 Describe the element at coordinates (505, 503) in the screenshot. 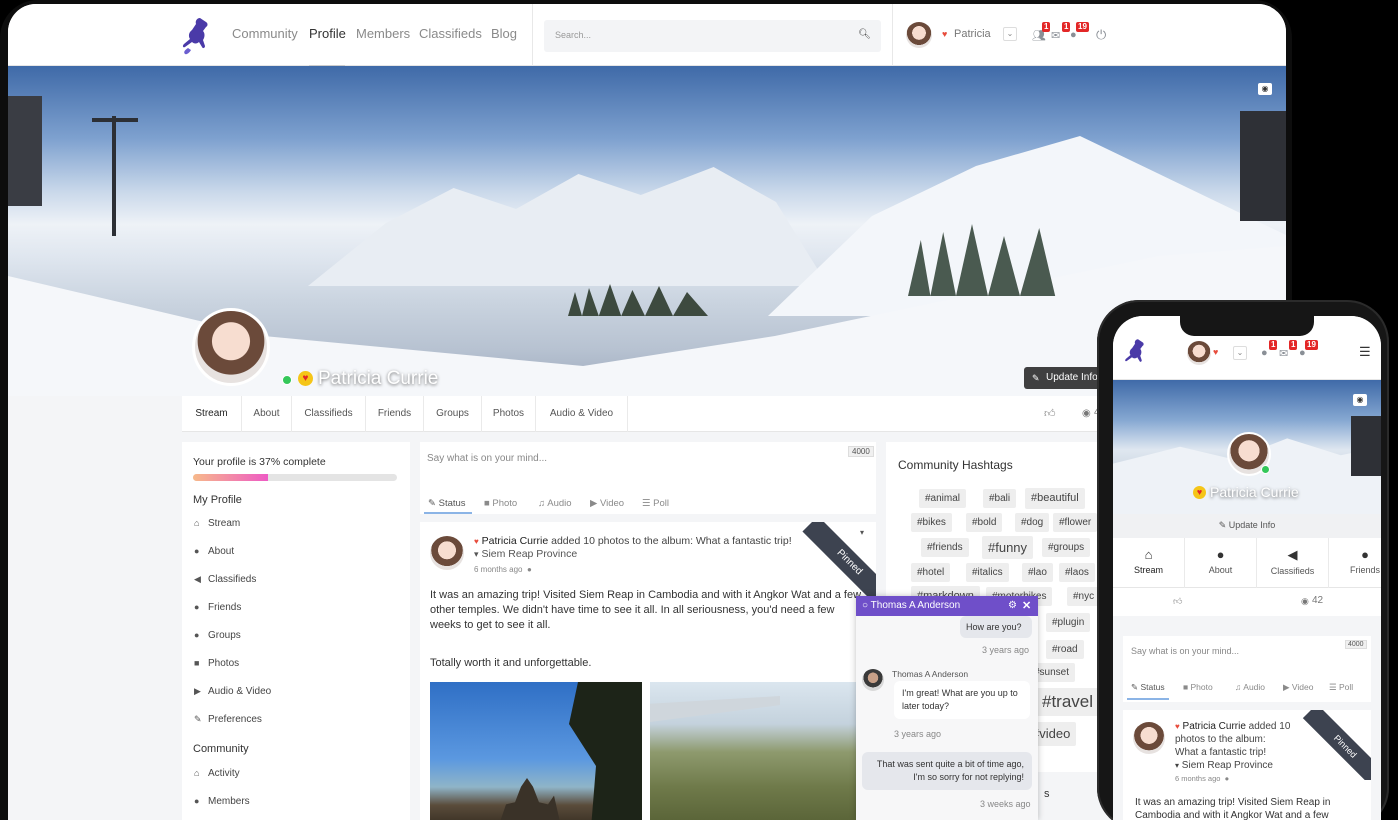

I see `composer-tab-label: Photo` at that location.